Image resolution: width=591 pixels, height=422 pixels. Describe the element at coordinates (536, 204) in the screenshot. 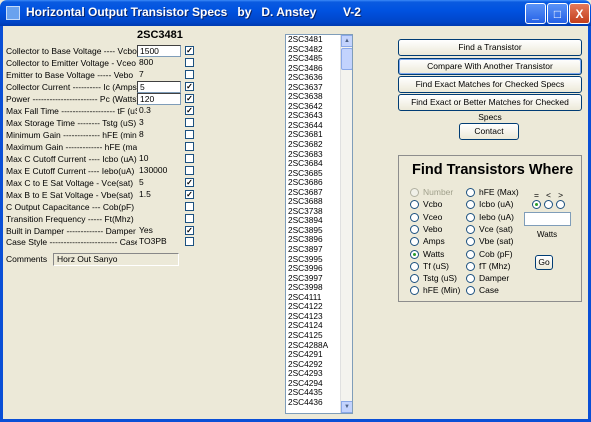

I see `comparison-equal-radio` at that location.